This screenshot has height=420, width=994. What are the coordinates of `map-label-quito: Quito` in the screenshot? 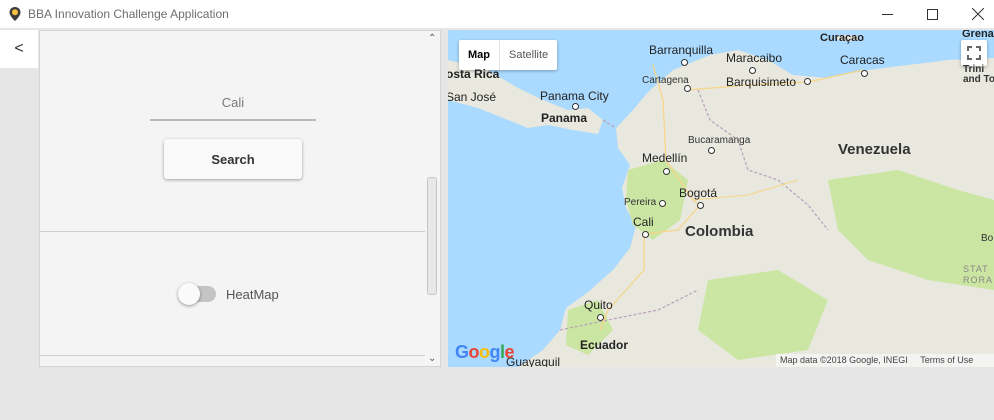 It's located at (598, 305).